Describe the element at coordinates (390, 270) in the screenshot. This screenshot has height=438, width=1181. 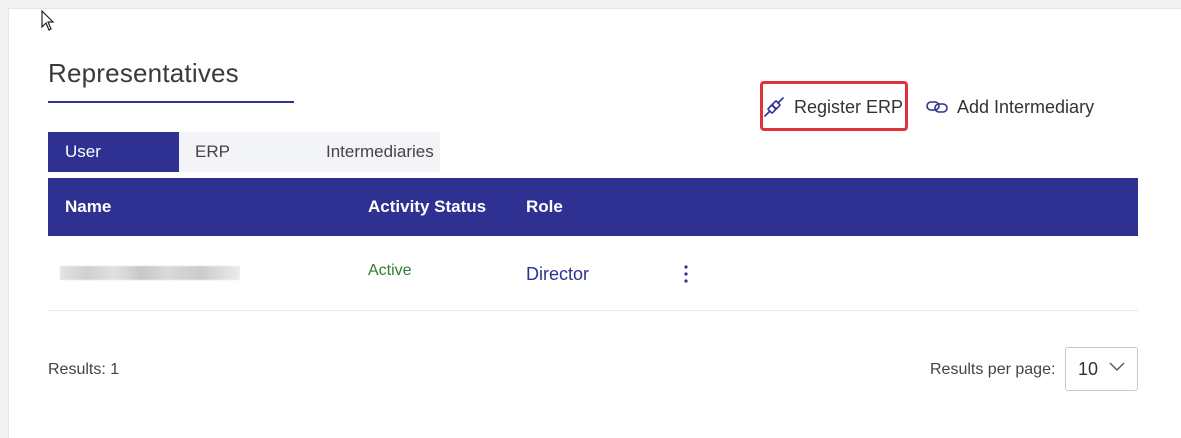
I see `activity-status-cell: Active` at that location.